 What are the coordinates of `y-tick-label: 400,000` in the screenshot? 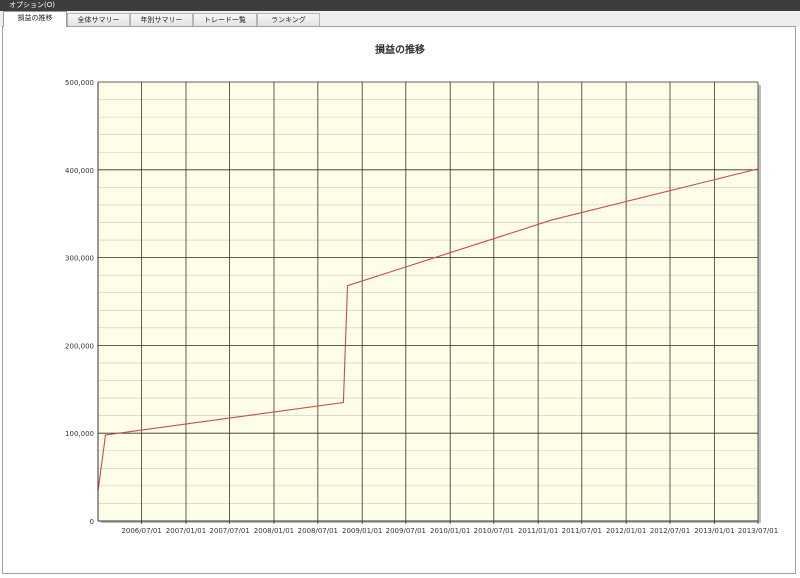 It's located at (79, 171).